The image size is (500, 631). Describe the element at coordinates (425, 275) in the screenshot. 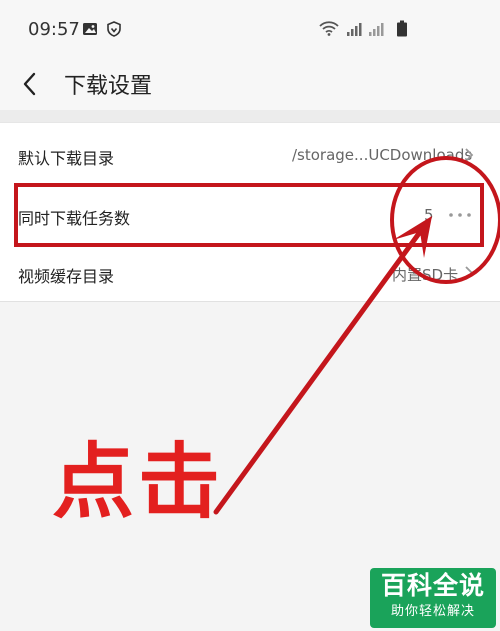

I see `setting-value: 内置SD卡` at that location.